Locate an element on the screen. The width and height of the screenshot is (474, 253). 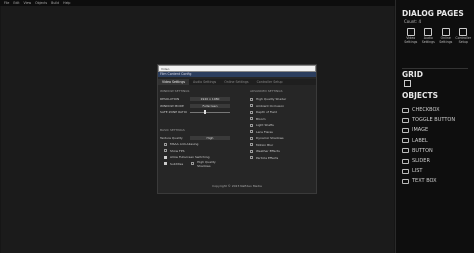
object-label: SLIDER is located at coordinates (421, 161).